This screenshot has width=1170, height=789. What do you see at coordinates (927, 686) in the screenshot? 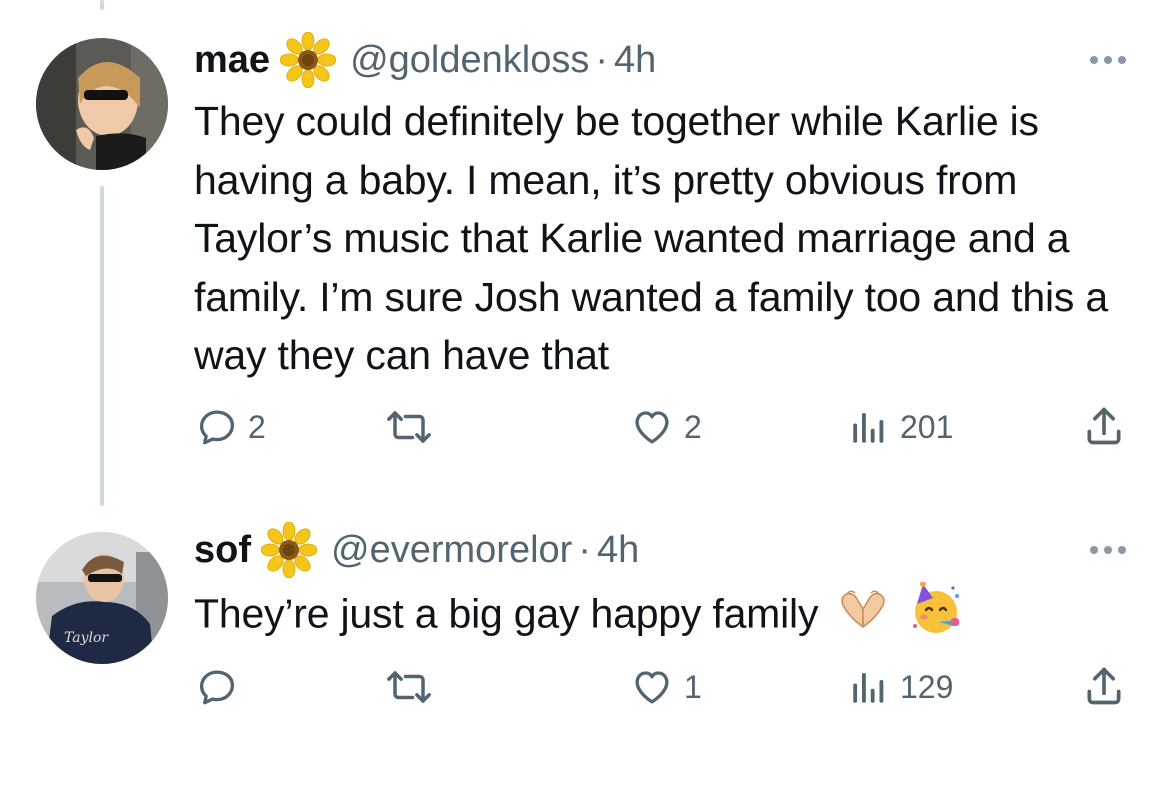
I see `views-count: 129` at bounding box center [927, 686].